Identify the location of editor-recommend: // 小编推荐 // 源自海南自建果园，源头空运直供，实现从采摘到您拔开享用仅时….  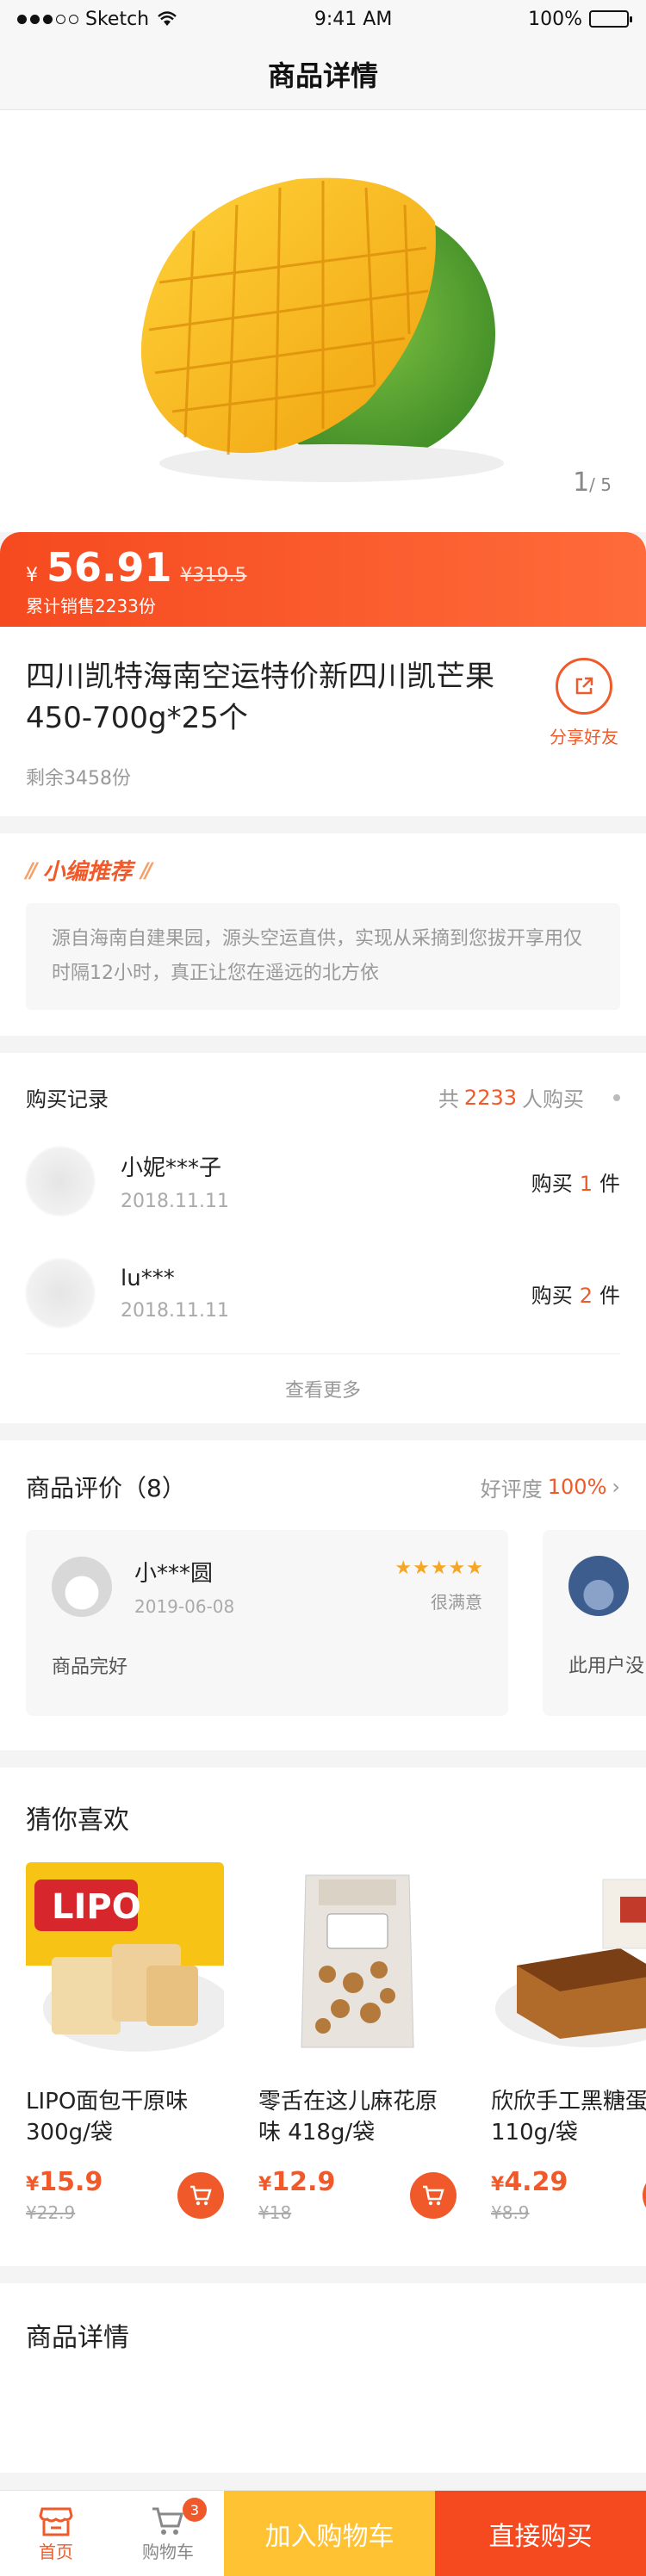
(323, 935).